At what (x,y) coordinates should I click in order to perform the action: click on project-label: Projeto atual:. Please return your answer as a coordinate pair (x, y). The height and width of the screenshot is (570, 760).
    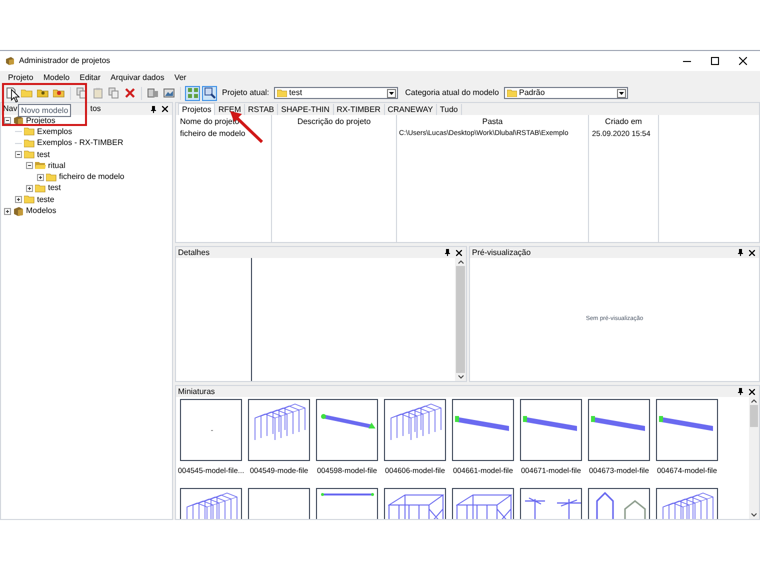
    Looking at the image, I should click on (246, 93).